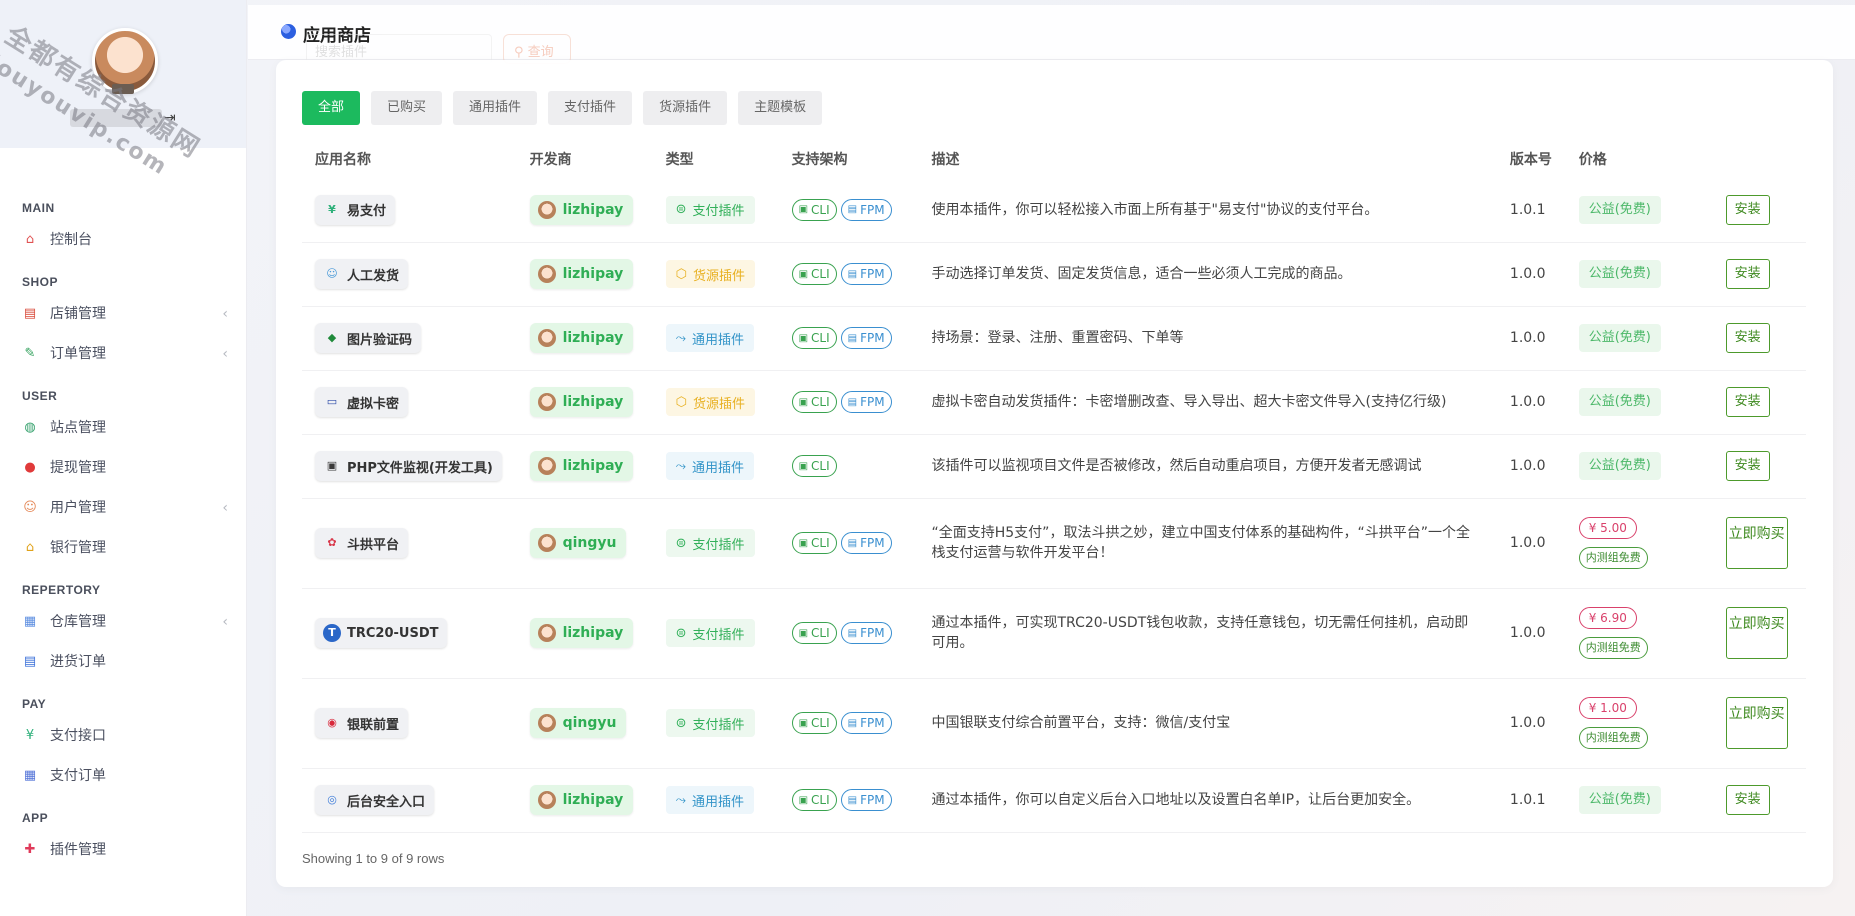 The image size is (1855, 916). I want to click on cell-type: ⊜ 支付插件, so click(715, 543).